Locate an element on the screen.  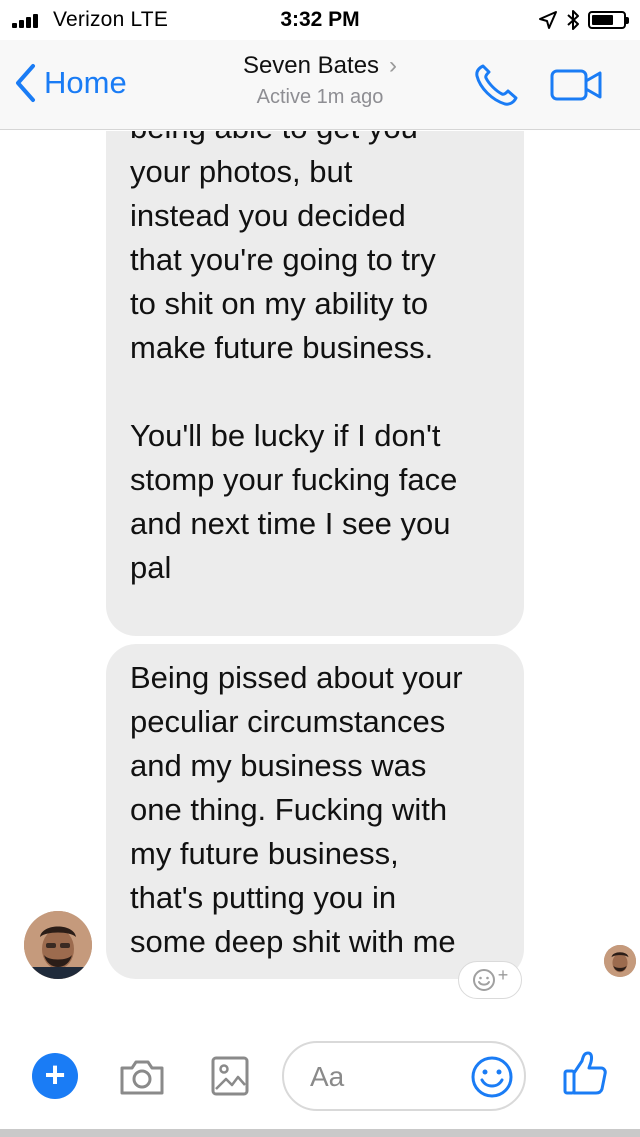
contact-name-label: Seven Bates is located at coordinates (311, 65).